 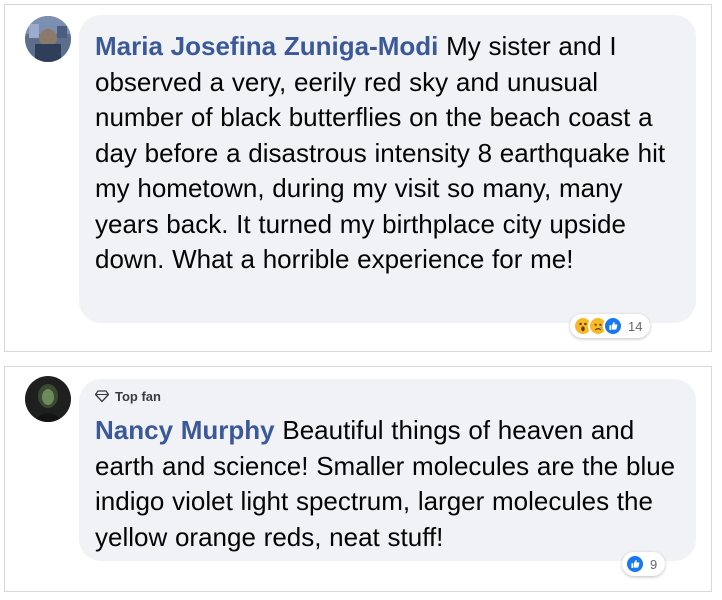 I want to click on top-fan-badge: Top fan, so click(x=388, y=396).